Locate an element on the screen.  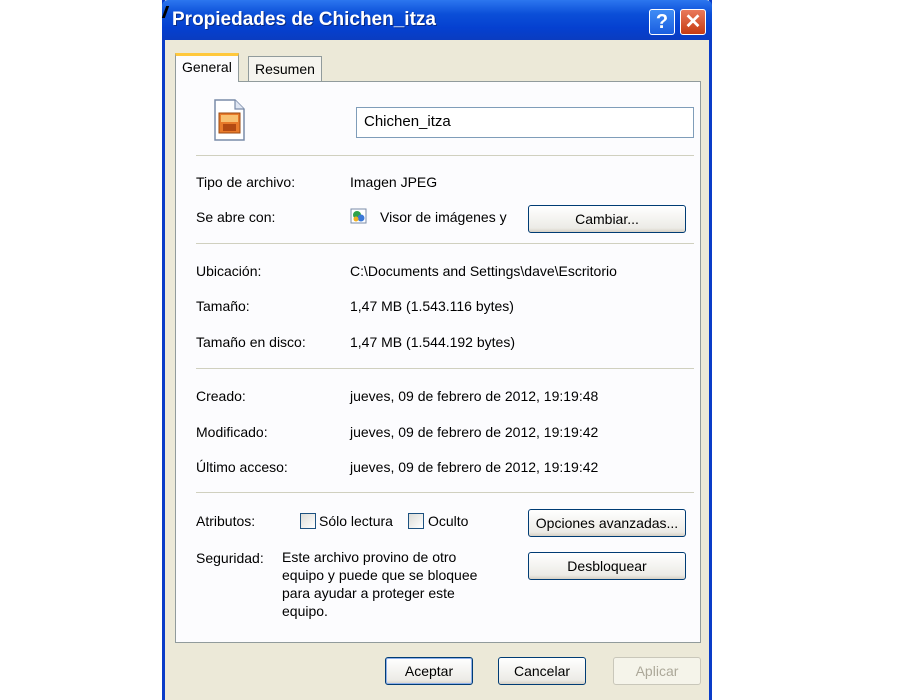
created-value: jueves, 09 de febrero de 2012, 19:19:48 is located at coordinates (474, 396).